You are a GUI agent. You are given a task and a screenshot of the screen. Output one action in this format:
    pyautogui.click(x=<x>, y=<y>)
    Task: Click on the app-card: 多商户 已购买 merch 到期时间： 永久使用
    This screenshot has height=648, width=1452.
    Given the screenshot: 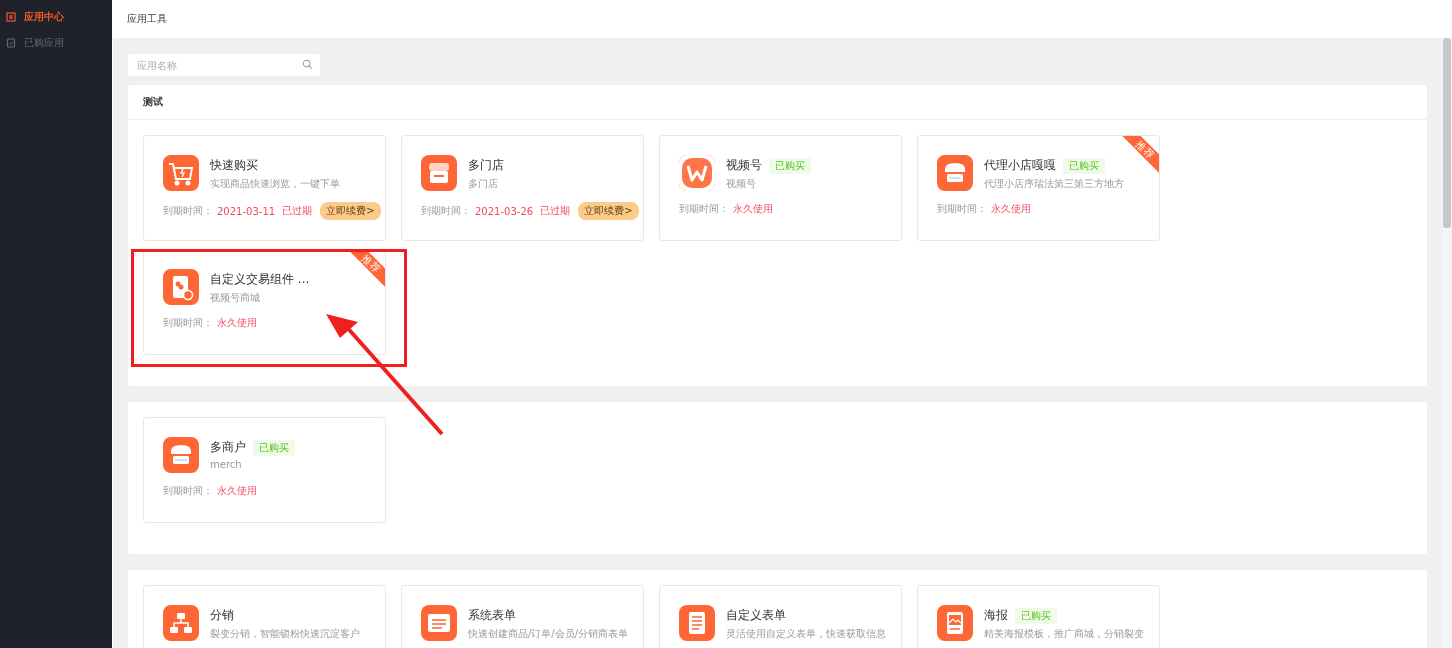 What is the action you would take?
    pyautogui.click(x=264, y=470)
    